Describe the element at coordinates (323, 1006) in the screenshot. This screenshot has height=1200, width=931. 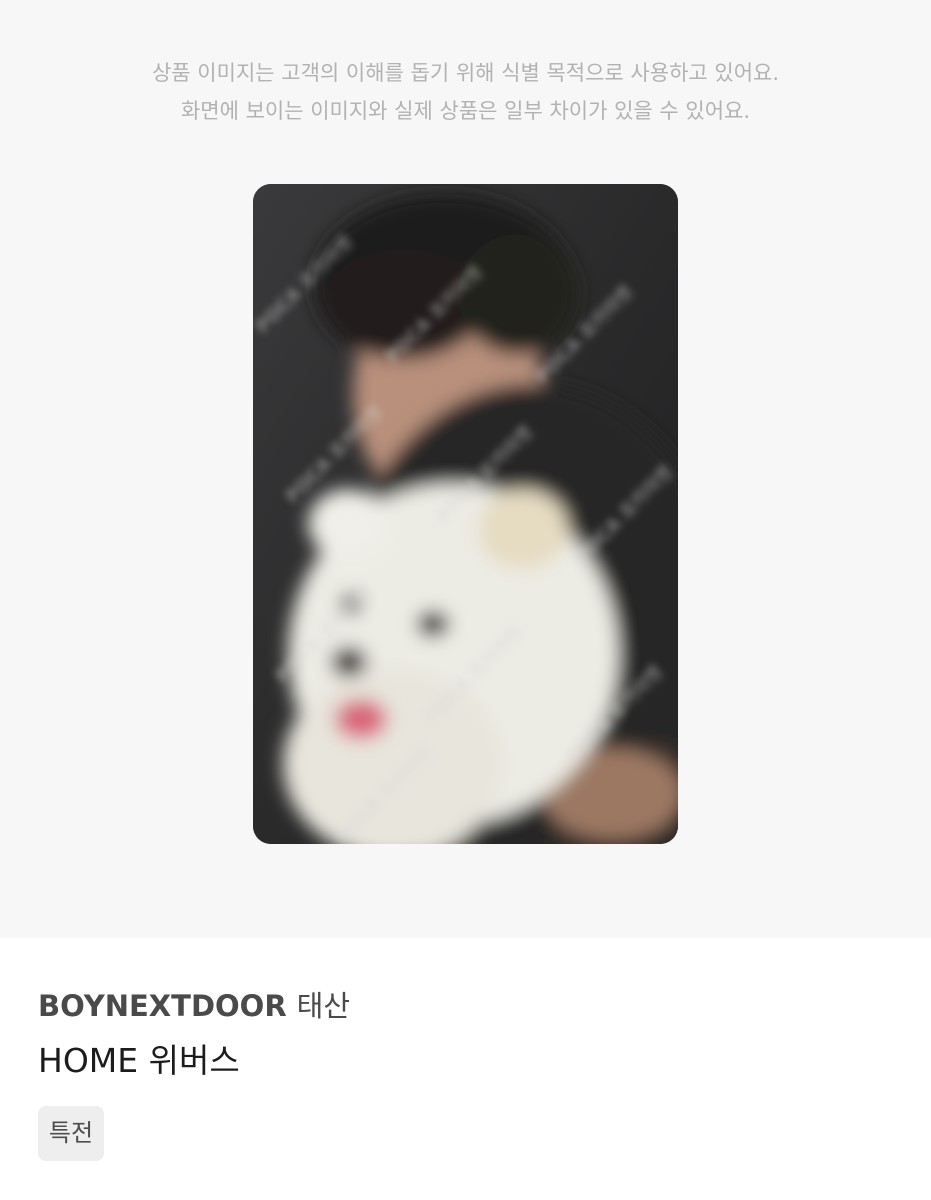
I see `member-name: 태산` at that location.